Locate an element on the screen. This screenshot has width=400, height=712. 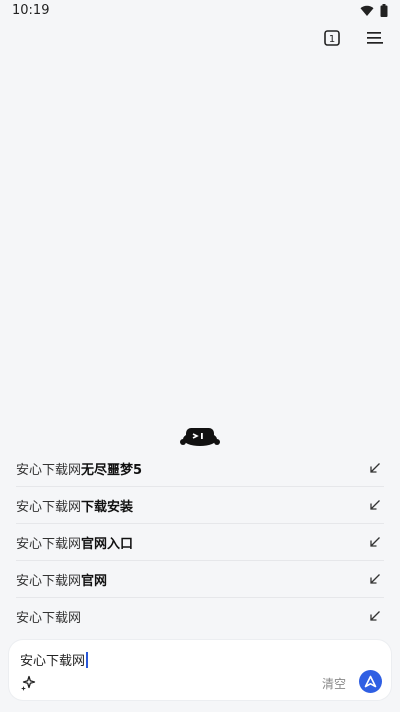
search-box: 安心下载网 清空 is located at coordinates (200, 670).